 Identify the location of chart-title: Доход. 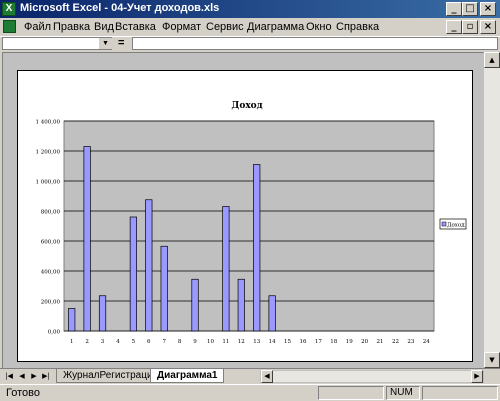
(246, 106).